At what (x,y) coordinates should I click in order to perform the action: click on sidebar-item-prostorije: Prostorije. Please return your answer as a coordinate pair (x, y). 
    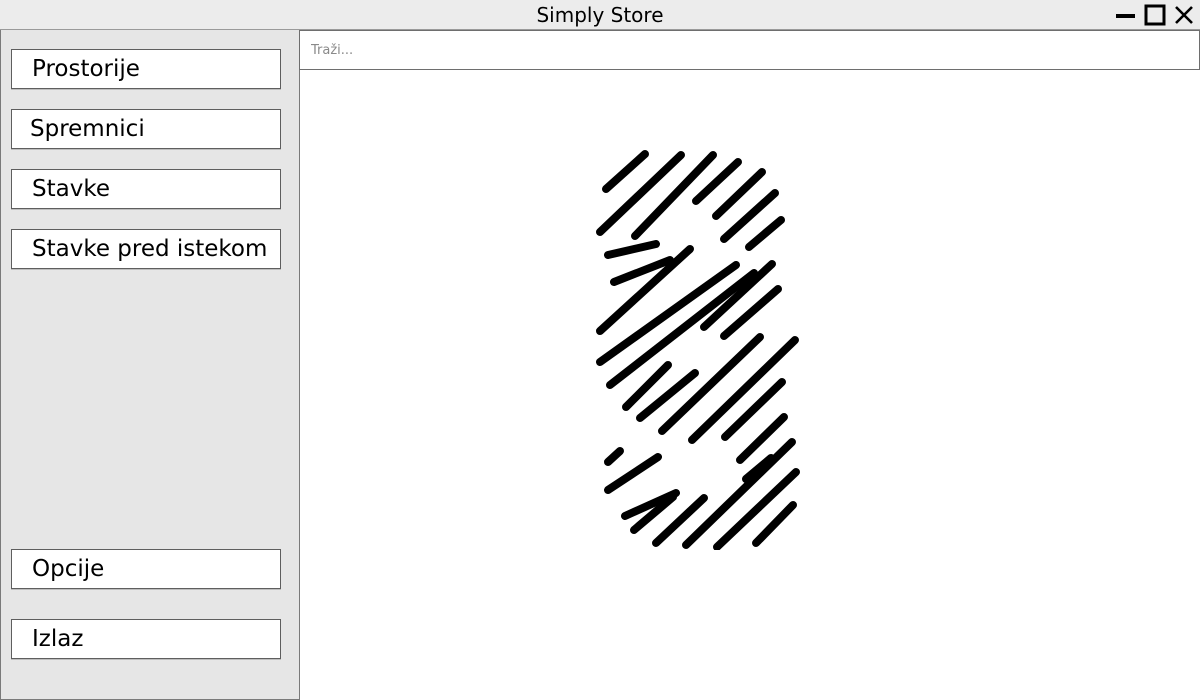
    Looking at the image, I should click on (146, 69).